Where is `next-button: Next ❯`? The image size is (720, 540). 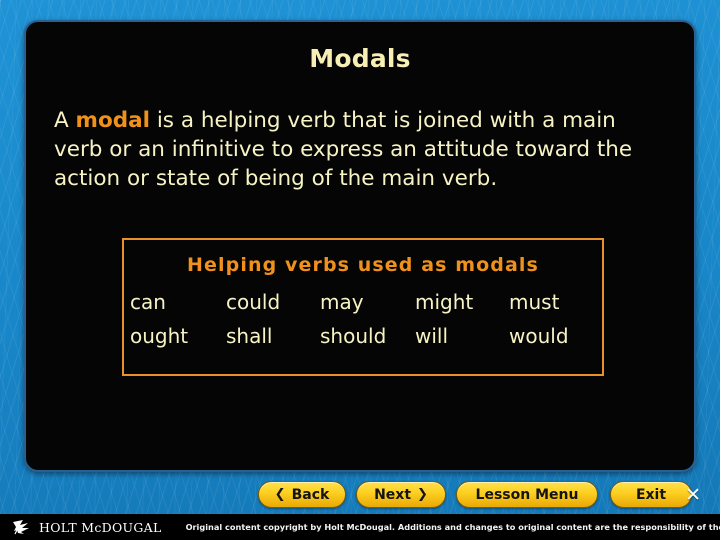 next-button: Next ❯ is located at coordinates (401, 494).